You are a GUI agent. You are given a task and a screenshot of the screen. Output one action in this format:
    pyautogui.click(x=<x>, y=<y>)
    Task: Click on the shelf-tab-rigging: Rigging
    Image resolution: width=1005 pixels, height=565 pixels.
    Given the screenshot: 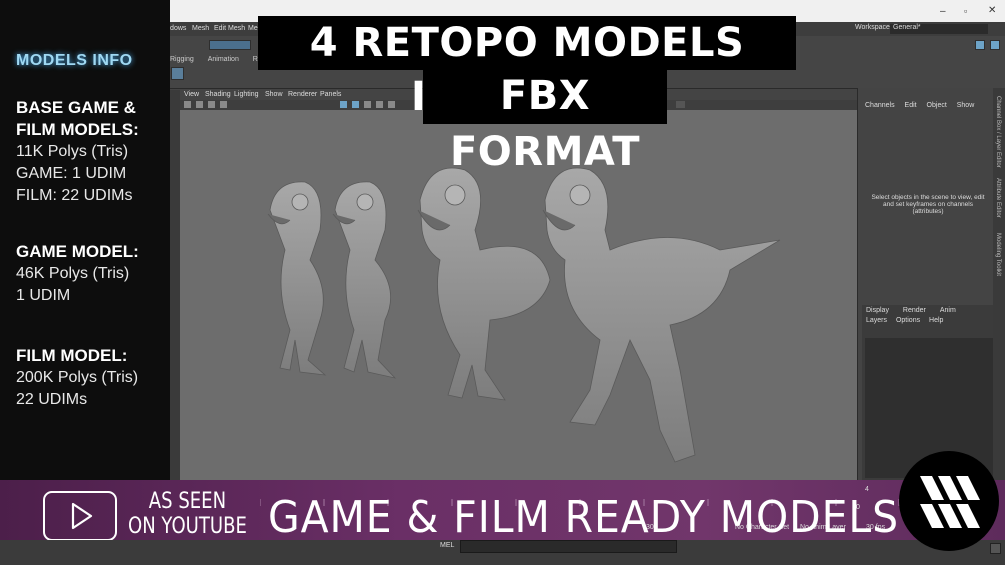 What is the action you would take?
    pyautogui.click(x=182, y=59)
    